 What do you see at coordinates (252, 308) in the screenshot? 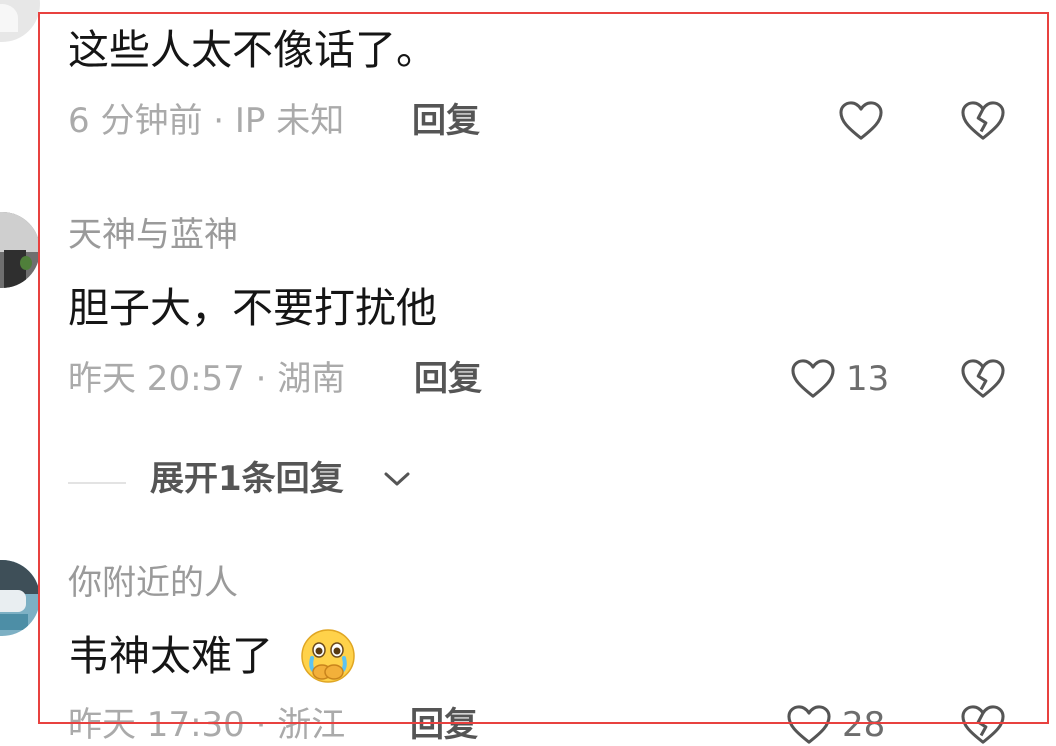
I see `comment-text: 胆子大，不要打扰他` at bounding box center [252, 308].